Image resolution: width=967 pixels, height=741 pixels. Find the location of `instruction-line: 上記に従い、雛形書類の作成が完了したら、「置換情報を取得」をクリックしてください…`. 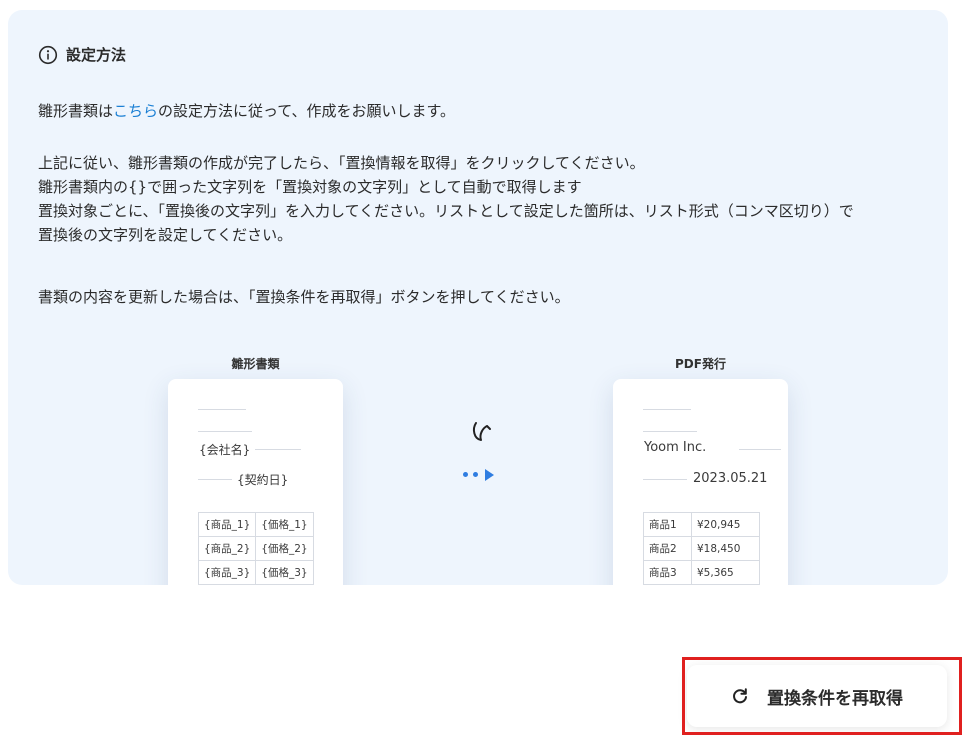

instruction-line: 上記に従い、雛形書類の作成が完了したら、「置換情報を取得」をクリックしてください… is located at coordinates (341, 163).